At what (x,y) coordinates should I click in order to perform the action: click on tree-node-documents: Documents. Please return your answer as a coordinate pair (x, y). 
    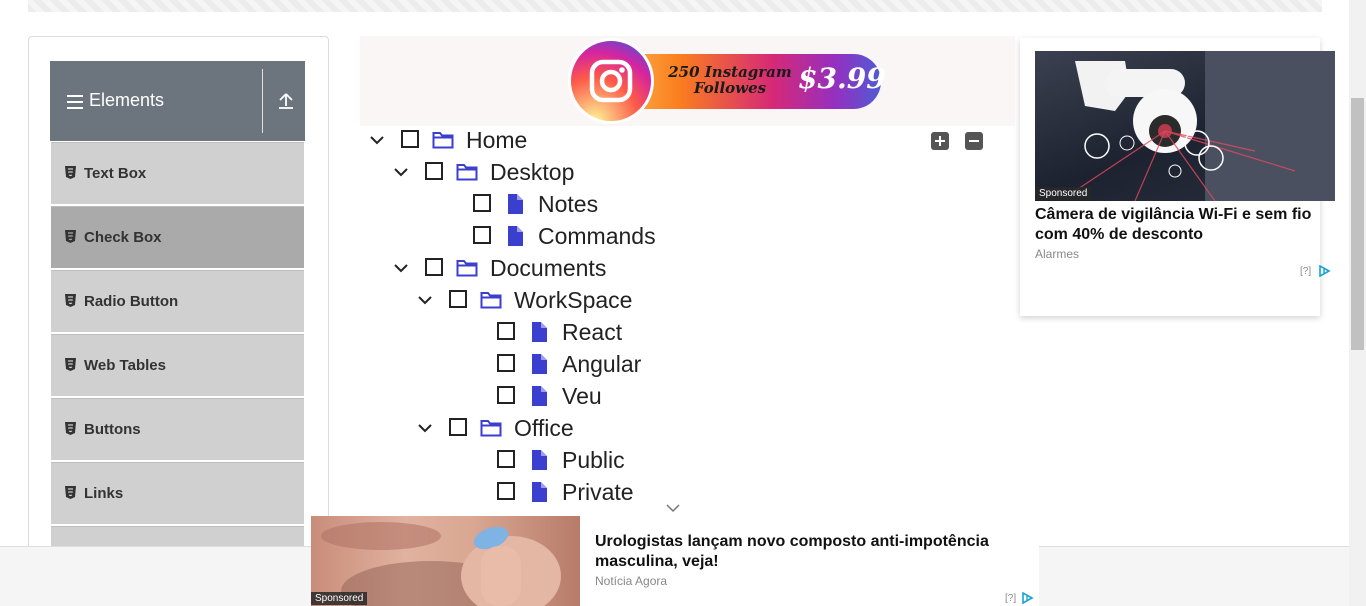
    Looking at the image, I should click on (544, 270).